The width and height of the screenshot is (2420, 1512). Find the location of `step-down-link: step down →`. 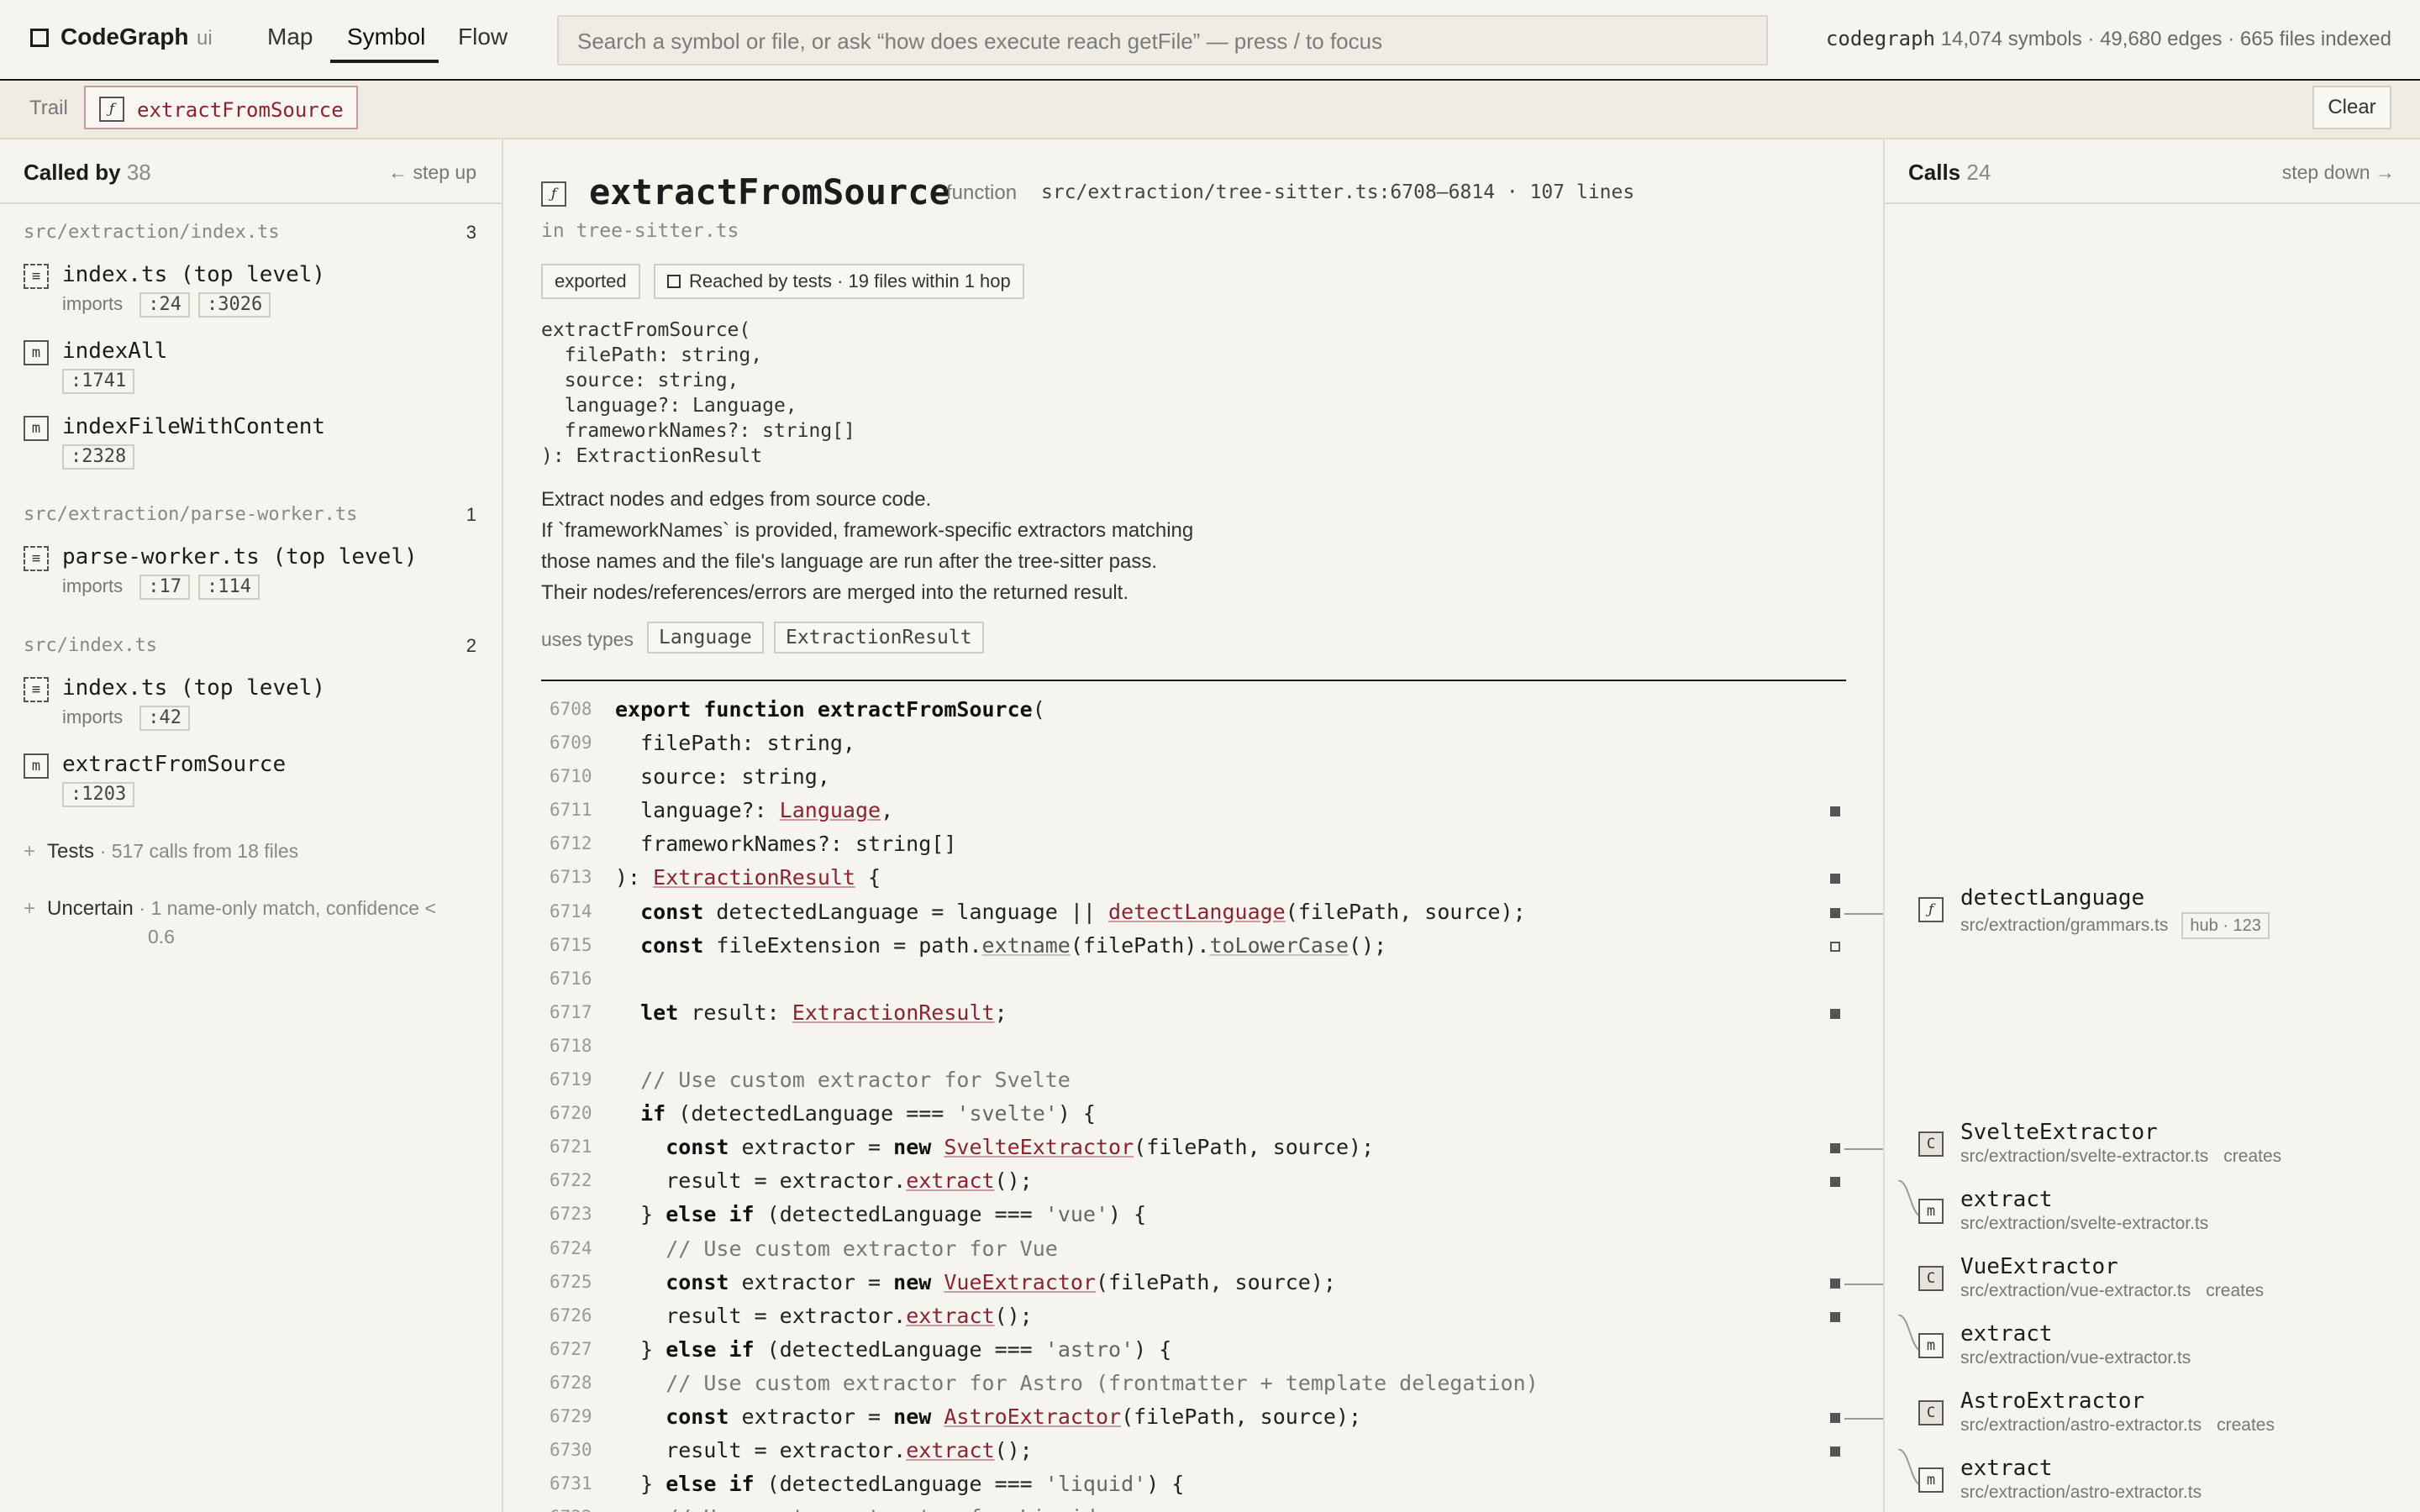

step-down-link: step down → is located at coordinates (2338, 172).